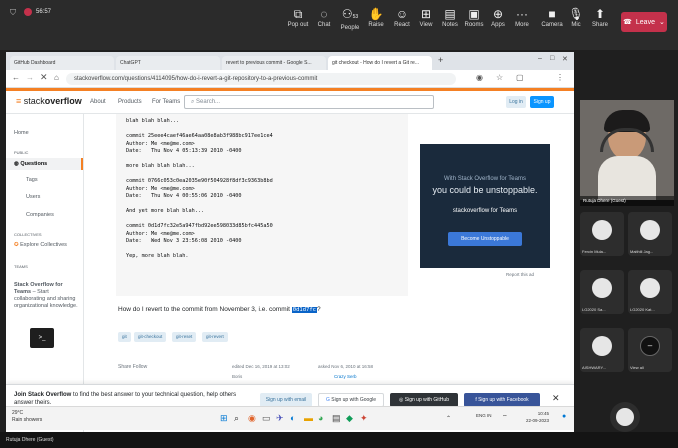  Describe the element at coordinates (150, 337) in the screenshot. I see `tag-git-checkout: git-checkout` at that location.